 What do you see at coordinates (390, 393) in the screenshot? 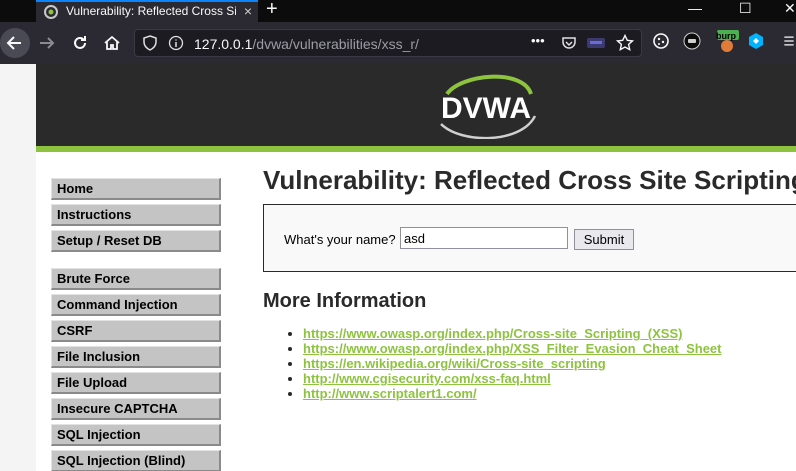
I see `reference-link: http://www.scriptalert1.com/` at bounding box center [390, 393].